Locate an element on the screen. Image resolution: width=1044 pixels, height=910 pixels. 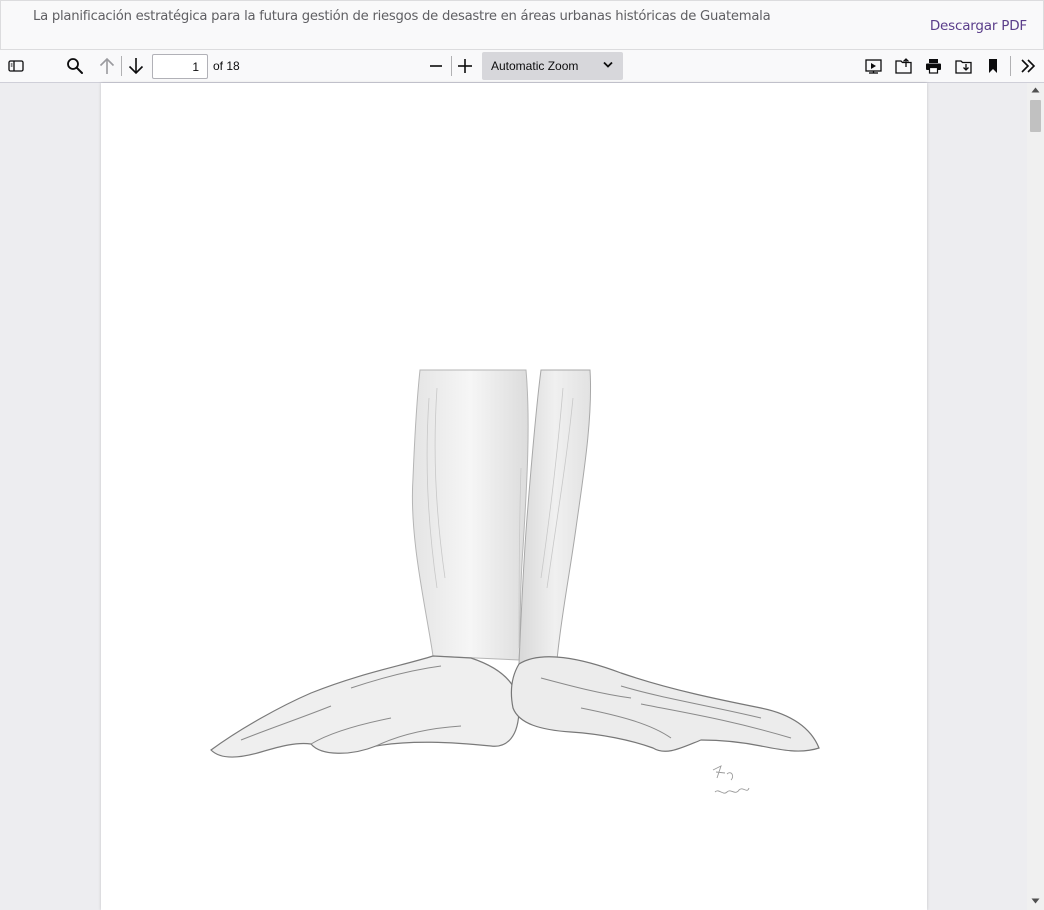
open-file-button is located at coordinates (903, 66).